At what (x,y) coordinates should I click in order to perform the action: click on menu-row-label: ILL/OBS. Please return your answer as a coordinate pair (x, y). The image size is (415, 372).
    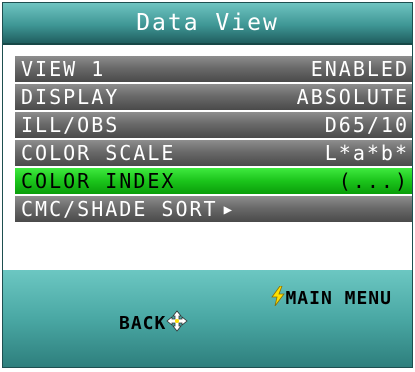
    Looking at the image, I should click on (70, 125).